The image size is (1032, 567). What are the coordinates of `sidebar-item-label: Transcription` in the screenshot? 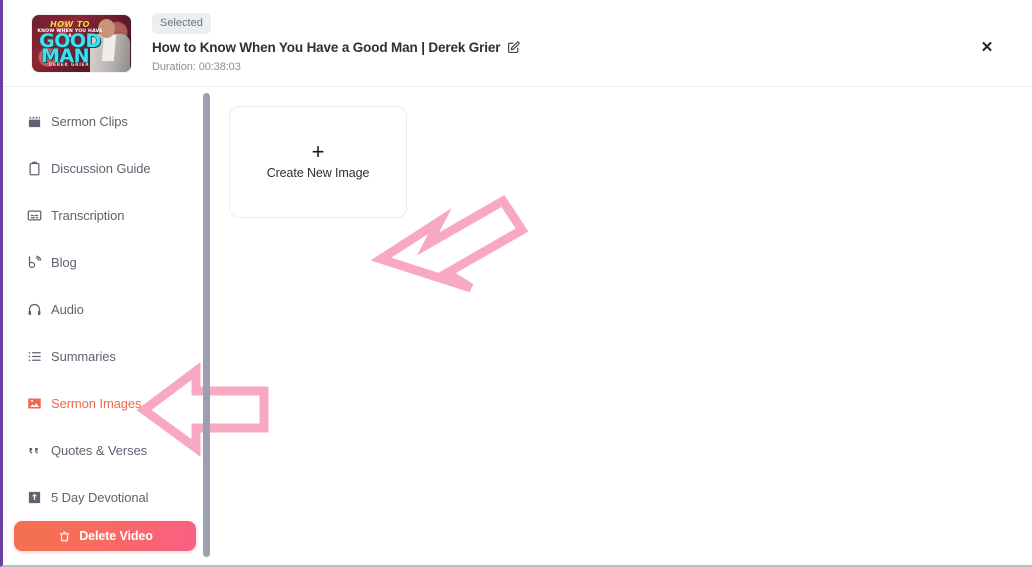 It's located at (88, 215).